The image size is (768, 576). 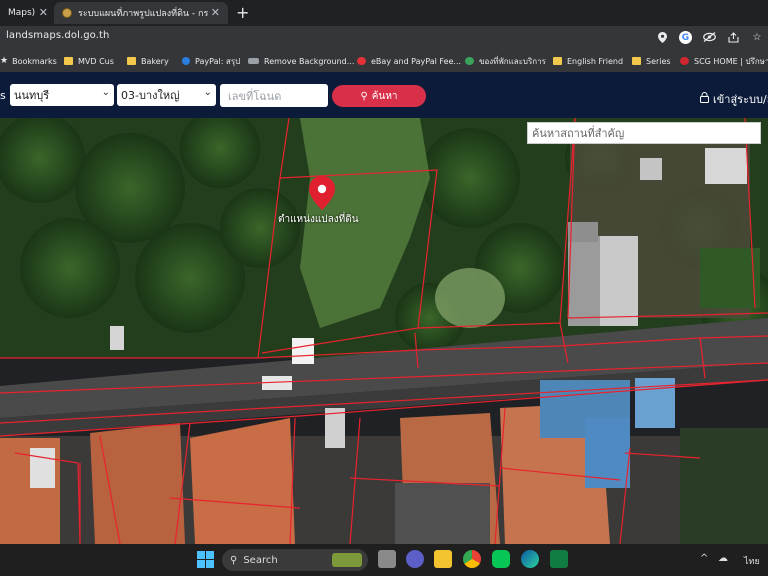 I want to click on bookmark-item: ของที่พักและบริการ, so click(x=505, y=61).